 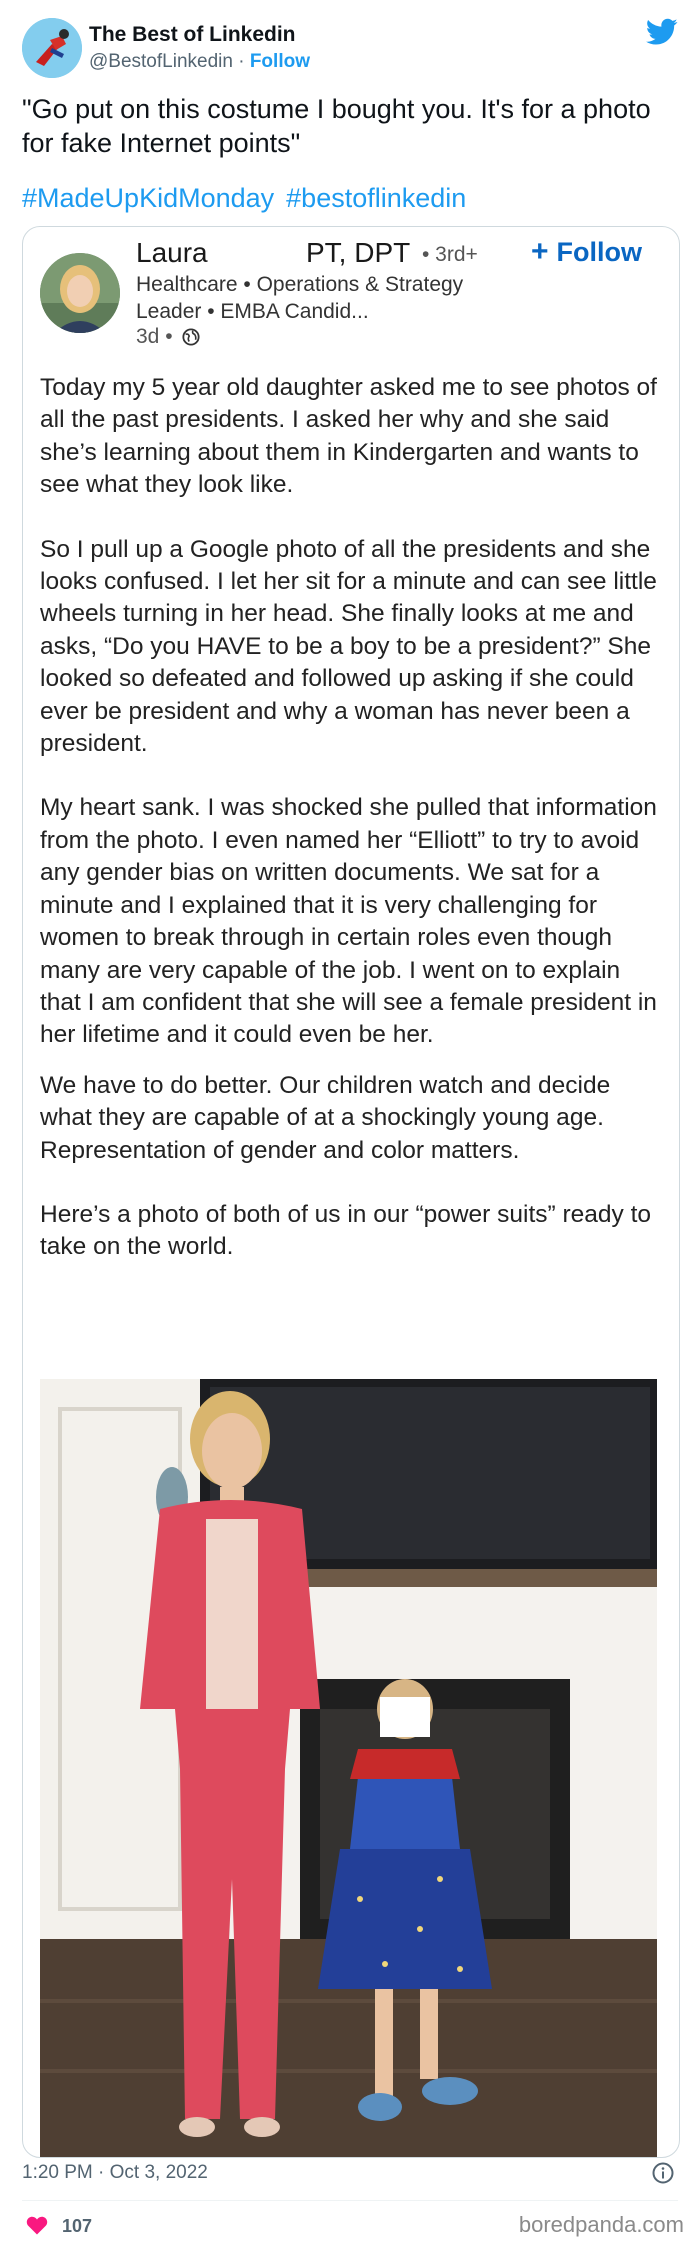 I want to click on account-avatar, so click(x=52, y=48).